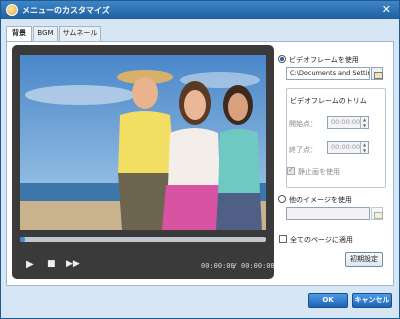 Image resolution: width=400 pixels, height=319 pixels. Describe the element at coordinates (12, 10) in the screenshot. I see `app-icon` at that location.